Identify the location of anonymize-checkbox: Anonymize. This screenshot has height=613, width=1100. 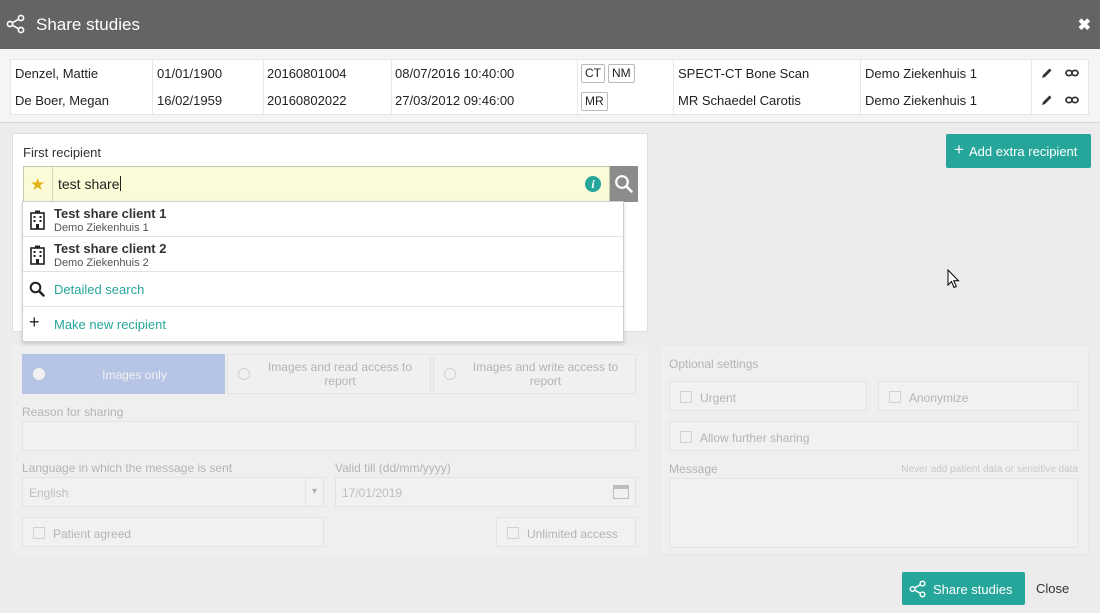
(978, 396).